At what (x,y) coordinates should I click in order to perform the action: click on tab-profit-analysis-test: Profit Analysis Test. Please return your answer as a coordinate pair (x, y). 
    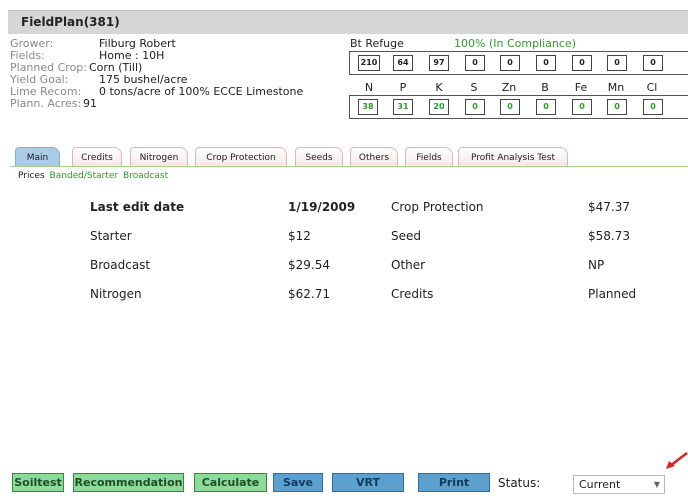
    Looking at the image, I should click on (513, 157).